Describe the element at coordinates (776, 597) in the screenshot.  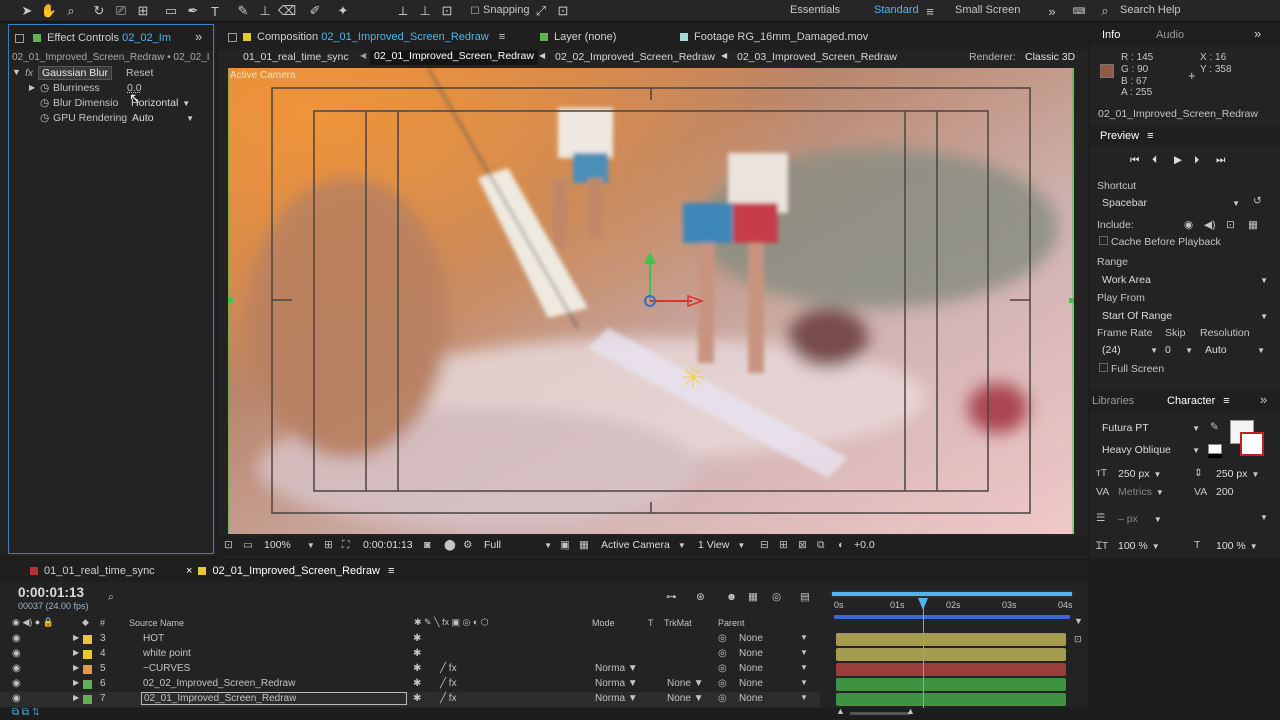
I see `motion-blur-icon: ◎` at that location.